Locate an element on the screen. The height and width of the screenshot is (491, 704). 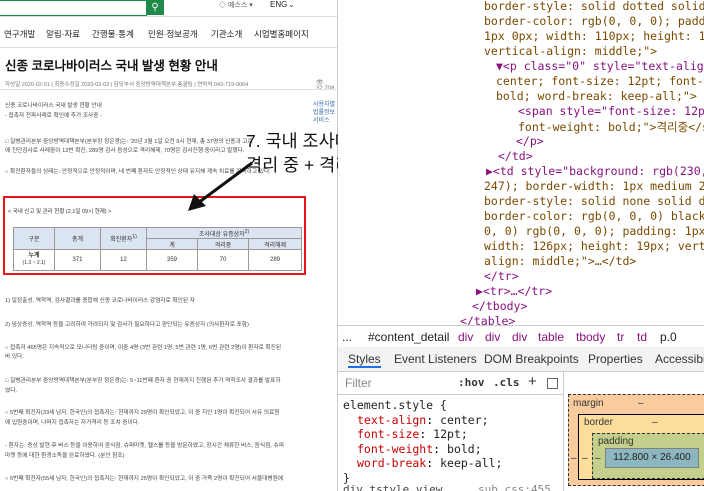
margin-left-value: – is located at coordinates (574, 458).